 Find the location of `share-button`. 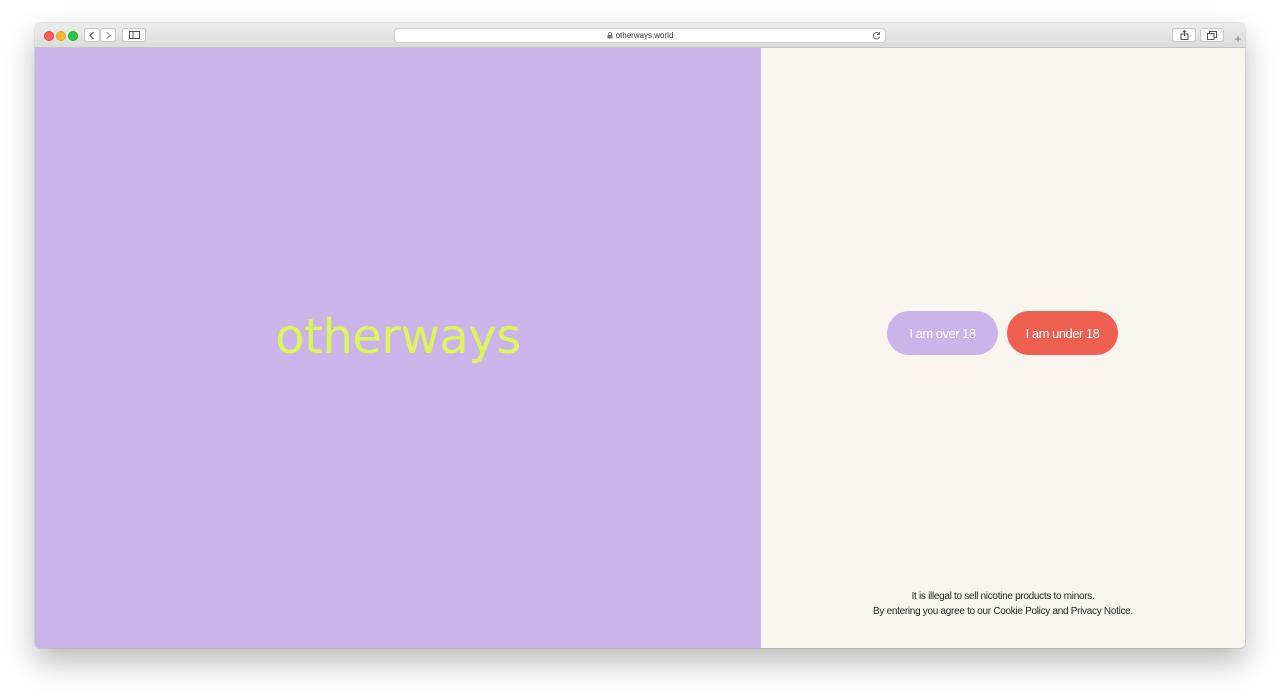

share-button is located at coordinates (1184, 35).